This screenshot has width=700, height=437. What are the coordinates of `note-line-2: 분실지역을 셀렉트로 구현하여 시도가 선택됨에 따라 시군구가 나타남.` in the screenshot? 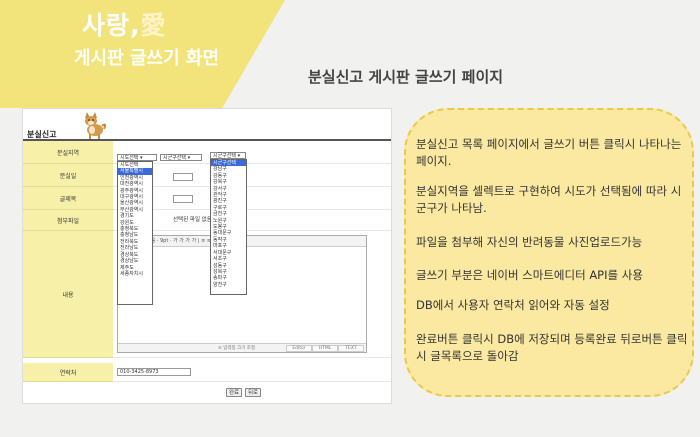 It's located at (549, 199).